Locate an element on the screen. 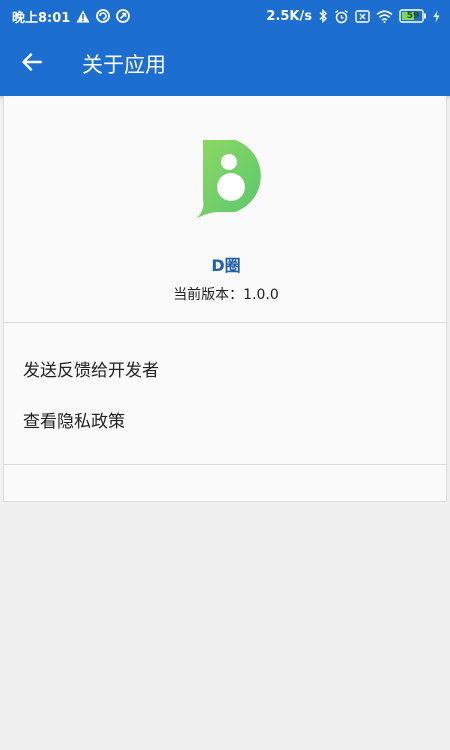  battery-icon: 59 is located at coordinates (413, 16).